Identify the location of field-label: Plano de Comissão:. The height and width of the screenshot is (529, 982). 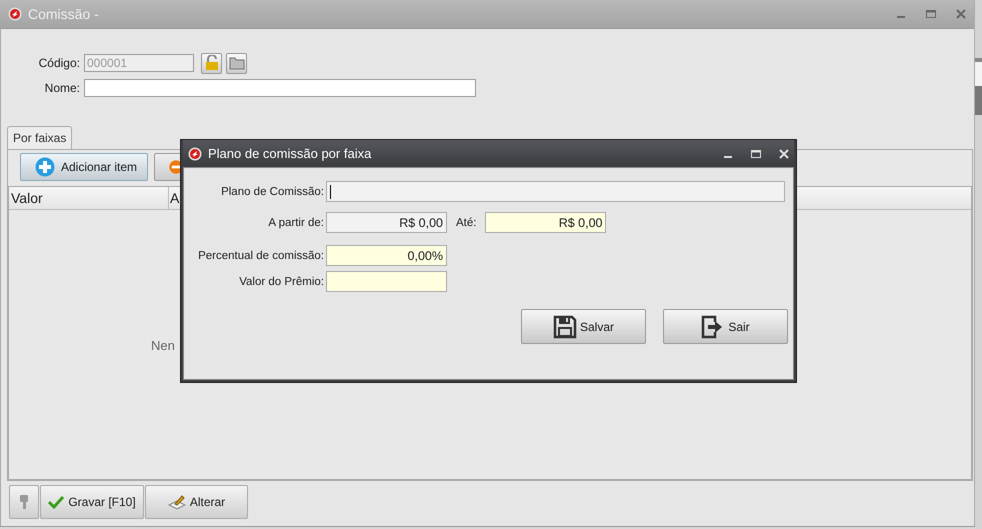
(272, 192).